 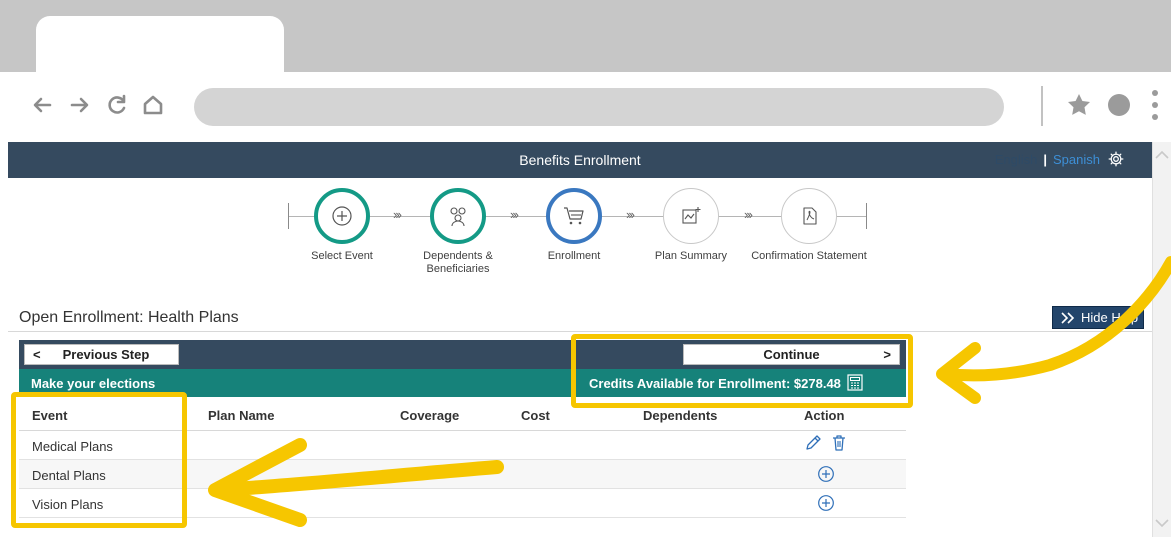 I want to click on step-tracker-end-cap, so click(x=866, y=216).